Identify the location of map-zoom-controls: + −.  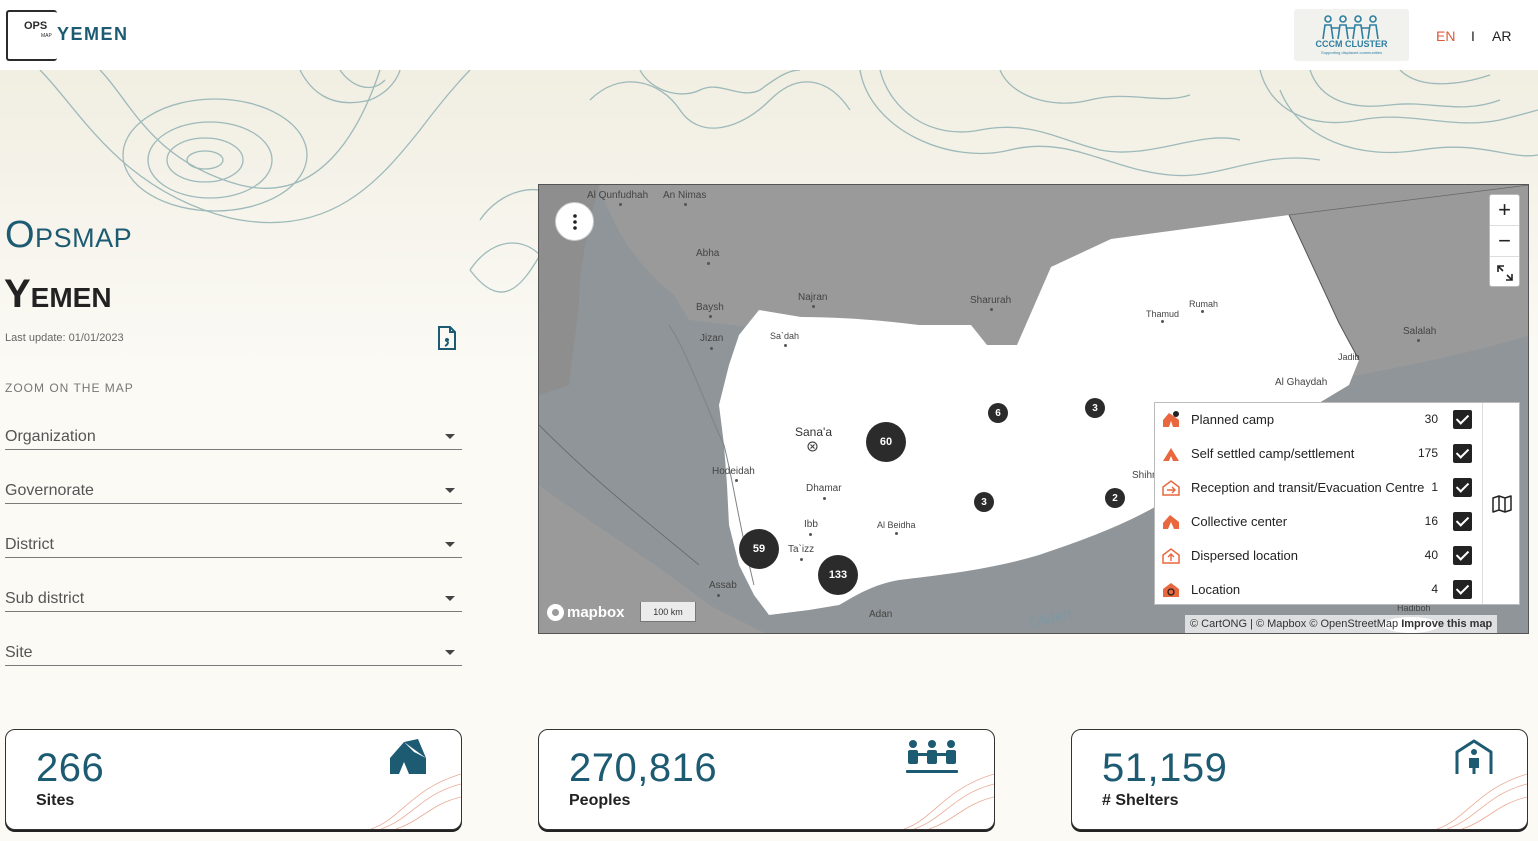
(1504, 240).